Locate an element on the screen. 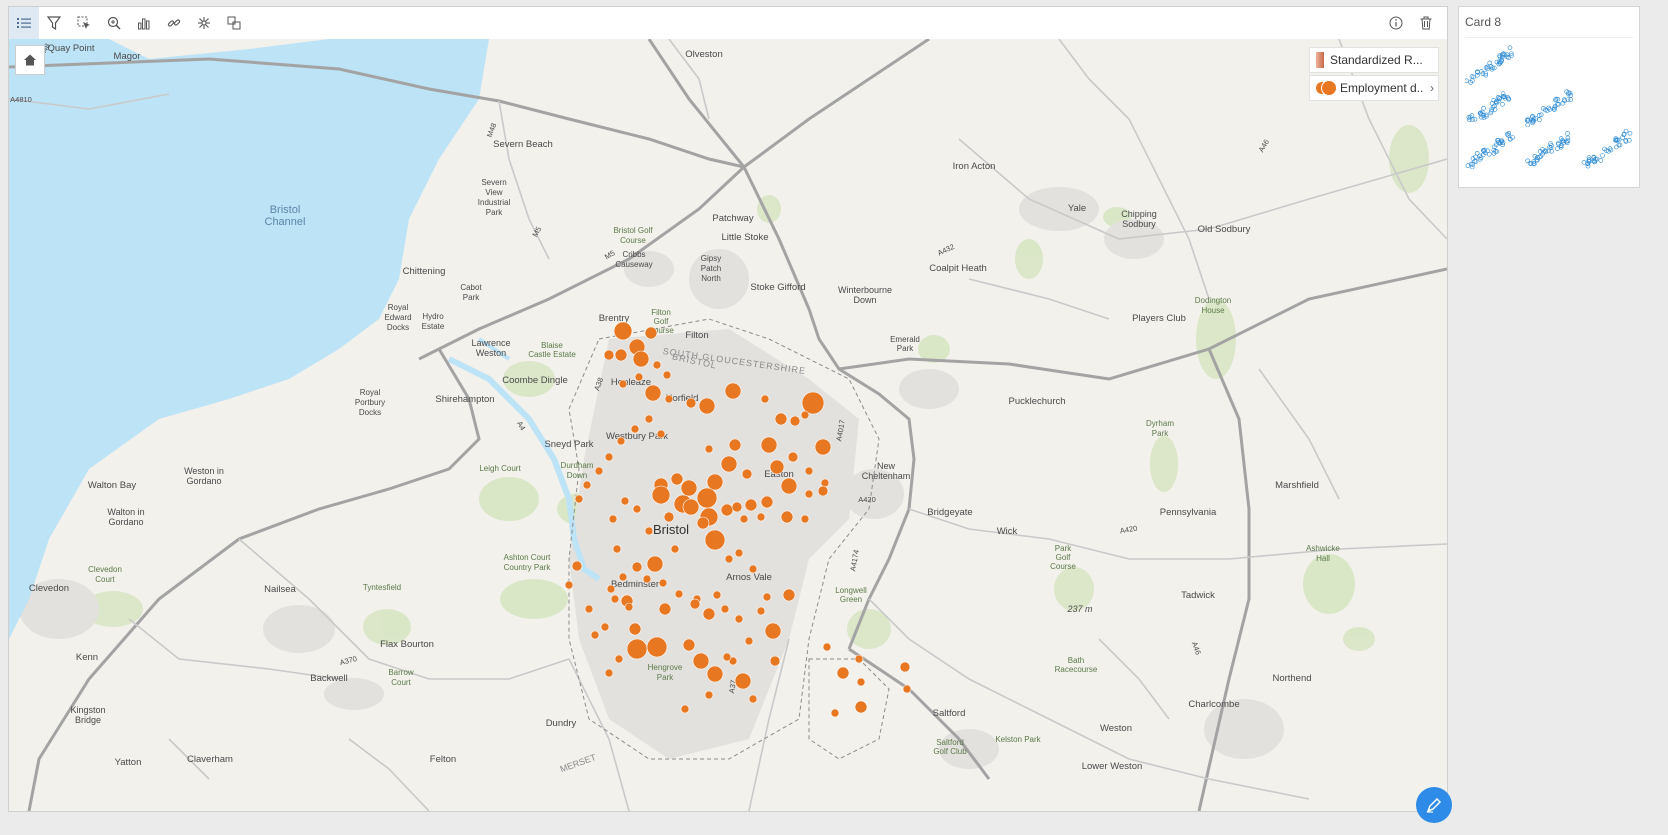 The height and width of the screenshot is (835, 1668). chart-button is located at coordinates (144, 23).